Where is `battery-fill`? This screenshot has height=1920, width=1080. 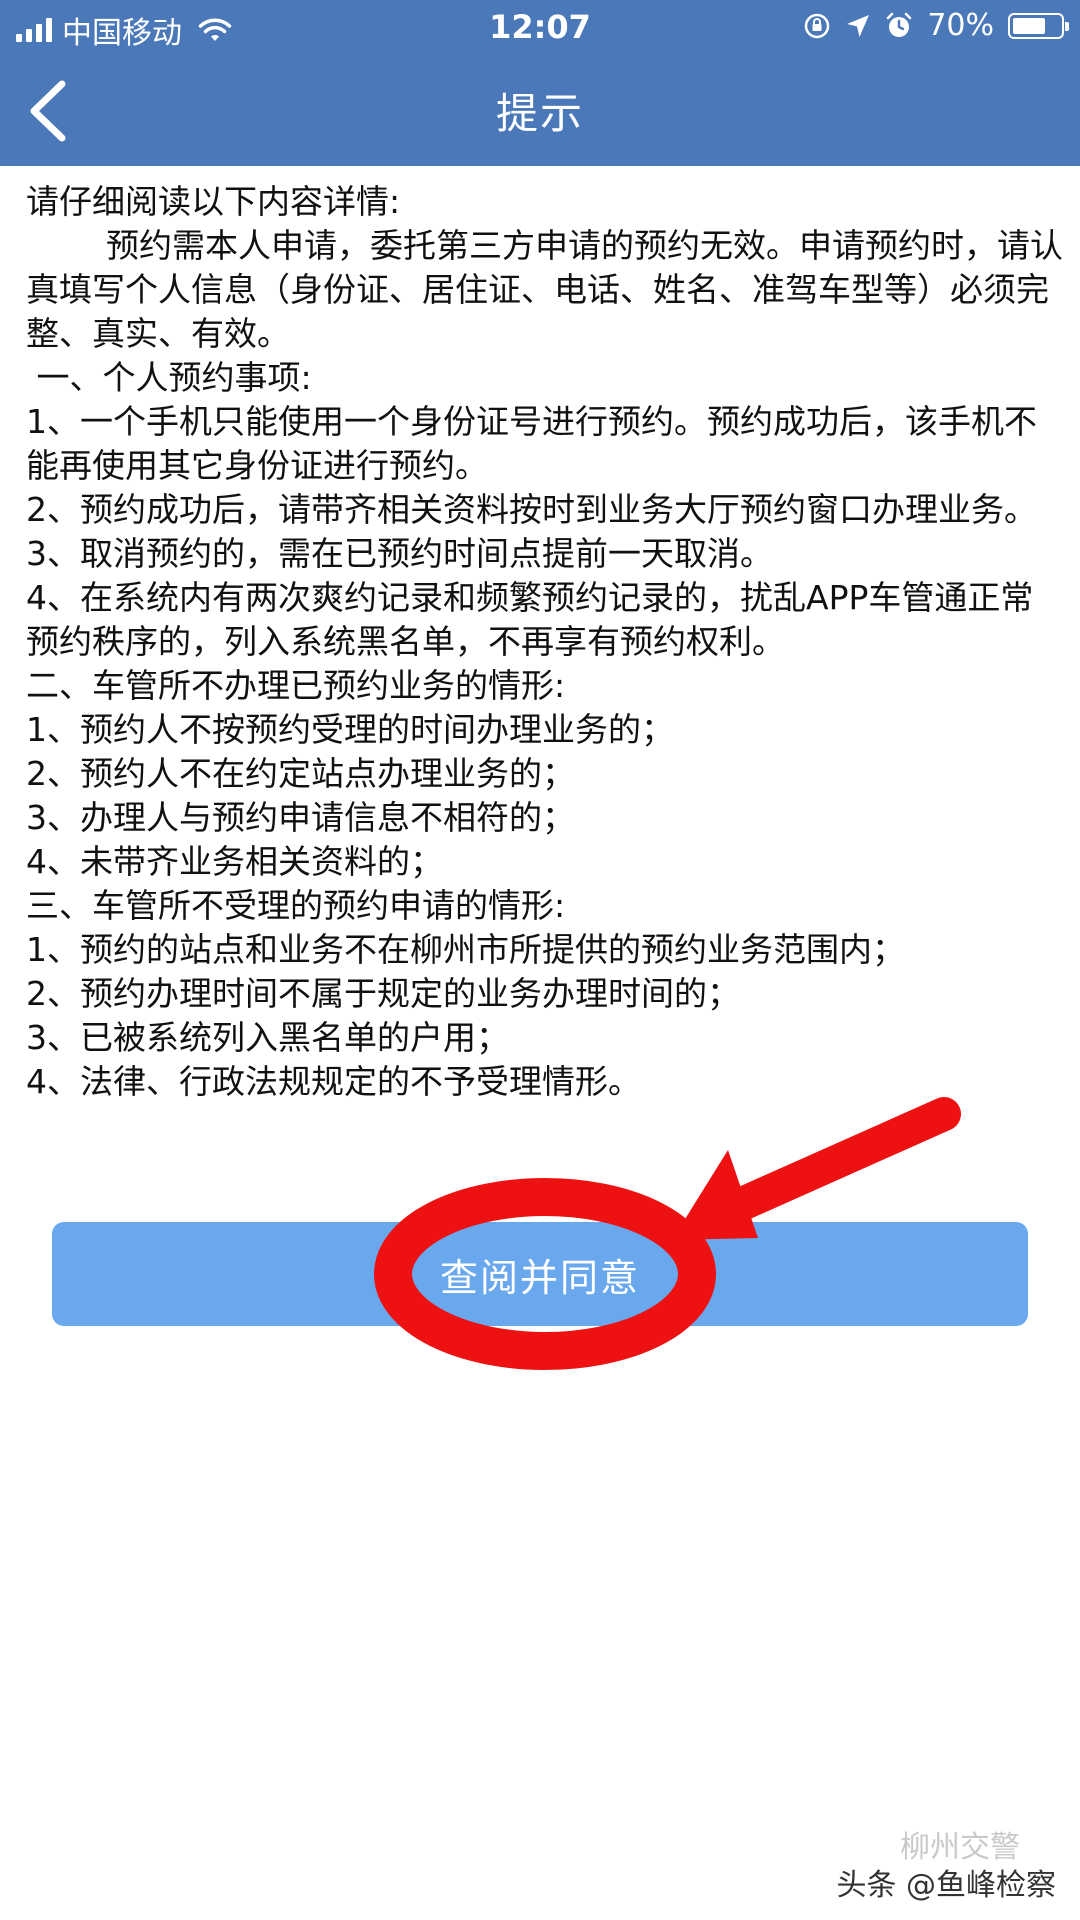
battery-fill is located at coordinates (1029, 25).